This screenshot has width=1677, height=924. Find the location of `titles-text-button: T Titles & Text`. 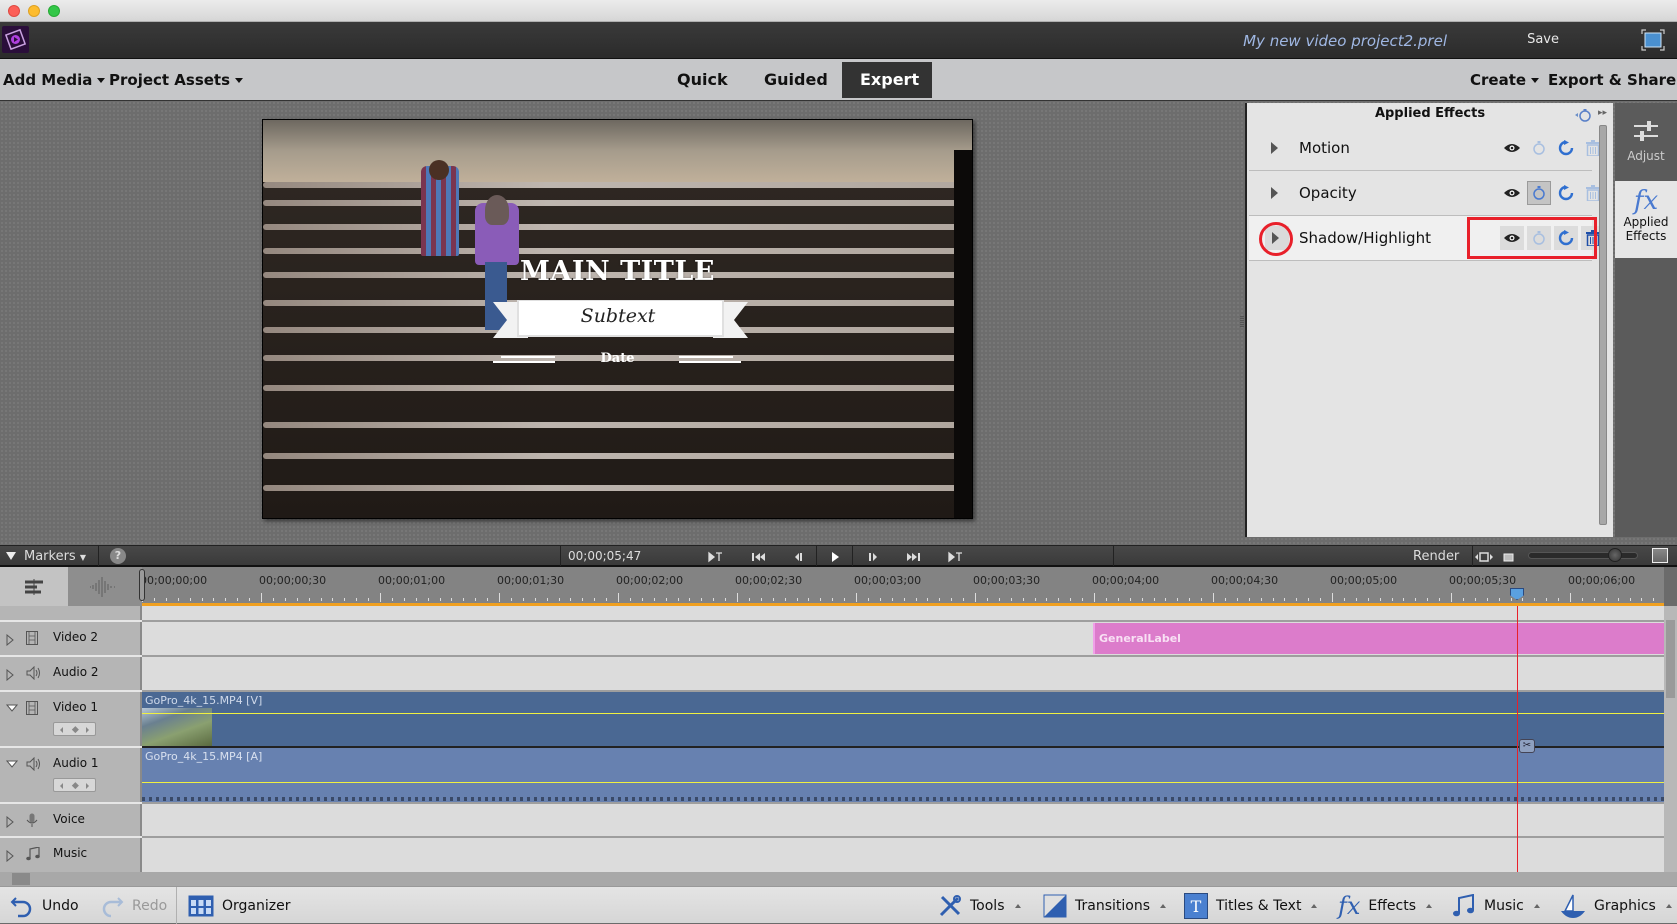

titles-text-button: T Titles & Text is located at coordinates (1251, 906).